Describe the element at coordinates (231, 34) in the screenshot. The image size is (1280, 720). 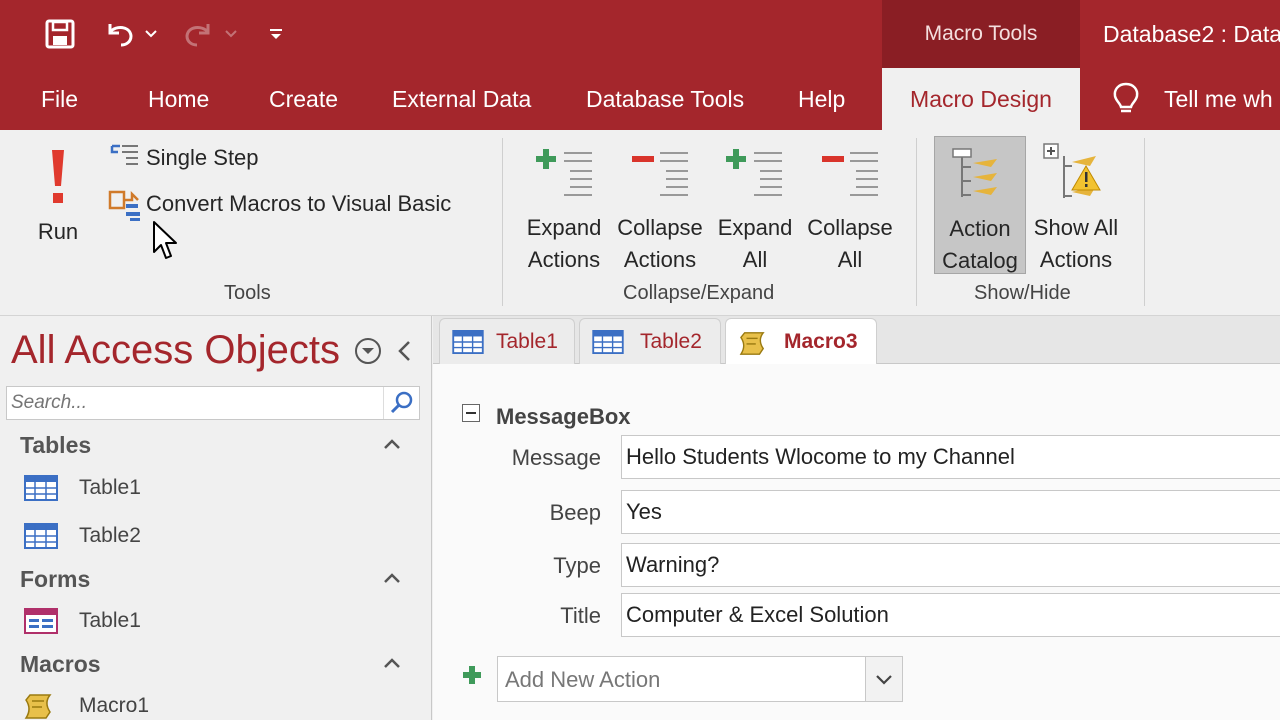
I see `redo-dropdown-icon` at that location.